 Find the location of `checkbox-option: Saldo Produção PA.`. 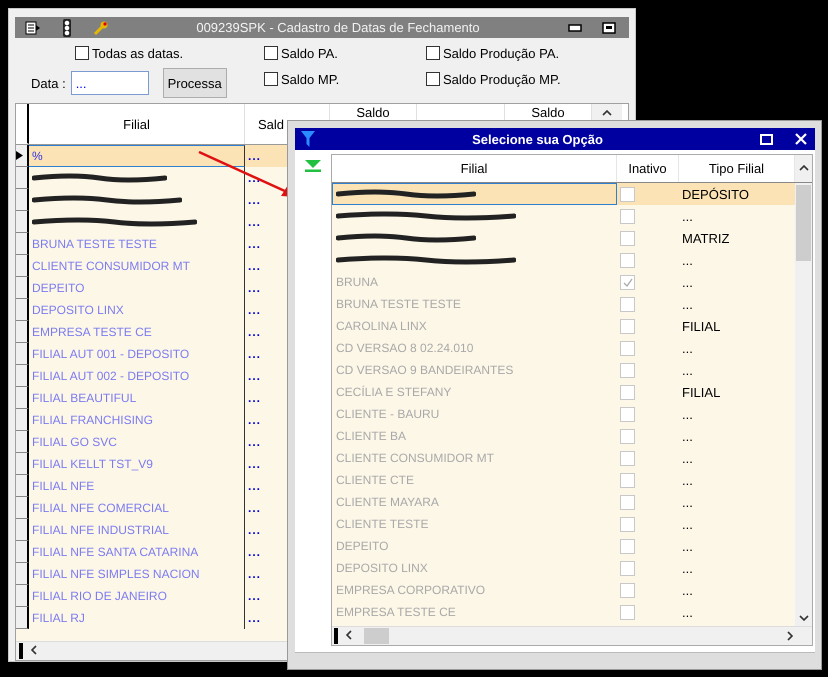

checkbox-option: Saldo Produção PA. is located at coordinates (526, 53).